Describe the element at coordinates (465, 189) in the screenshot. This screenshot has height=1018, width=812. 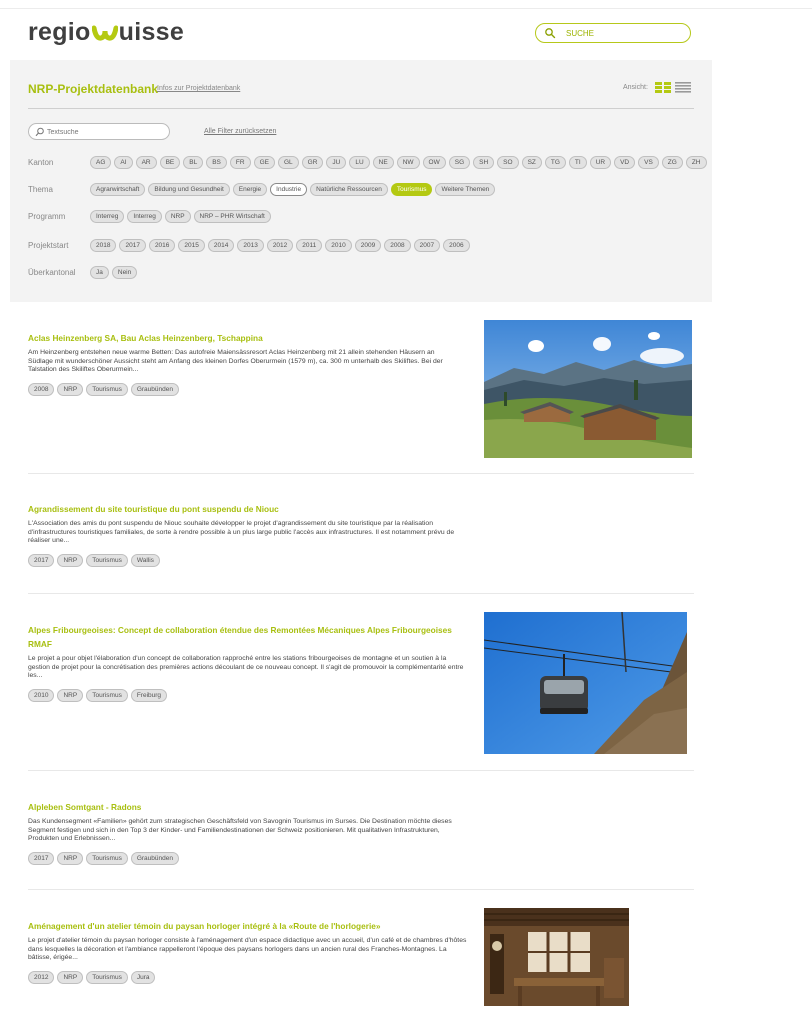
I see `filter-chip: Weitere Themen` at that location.